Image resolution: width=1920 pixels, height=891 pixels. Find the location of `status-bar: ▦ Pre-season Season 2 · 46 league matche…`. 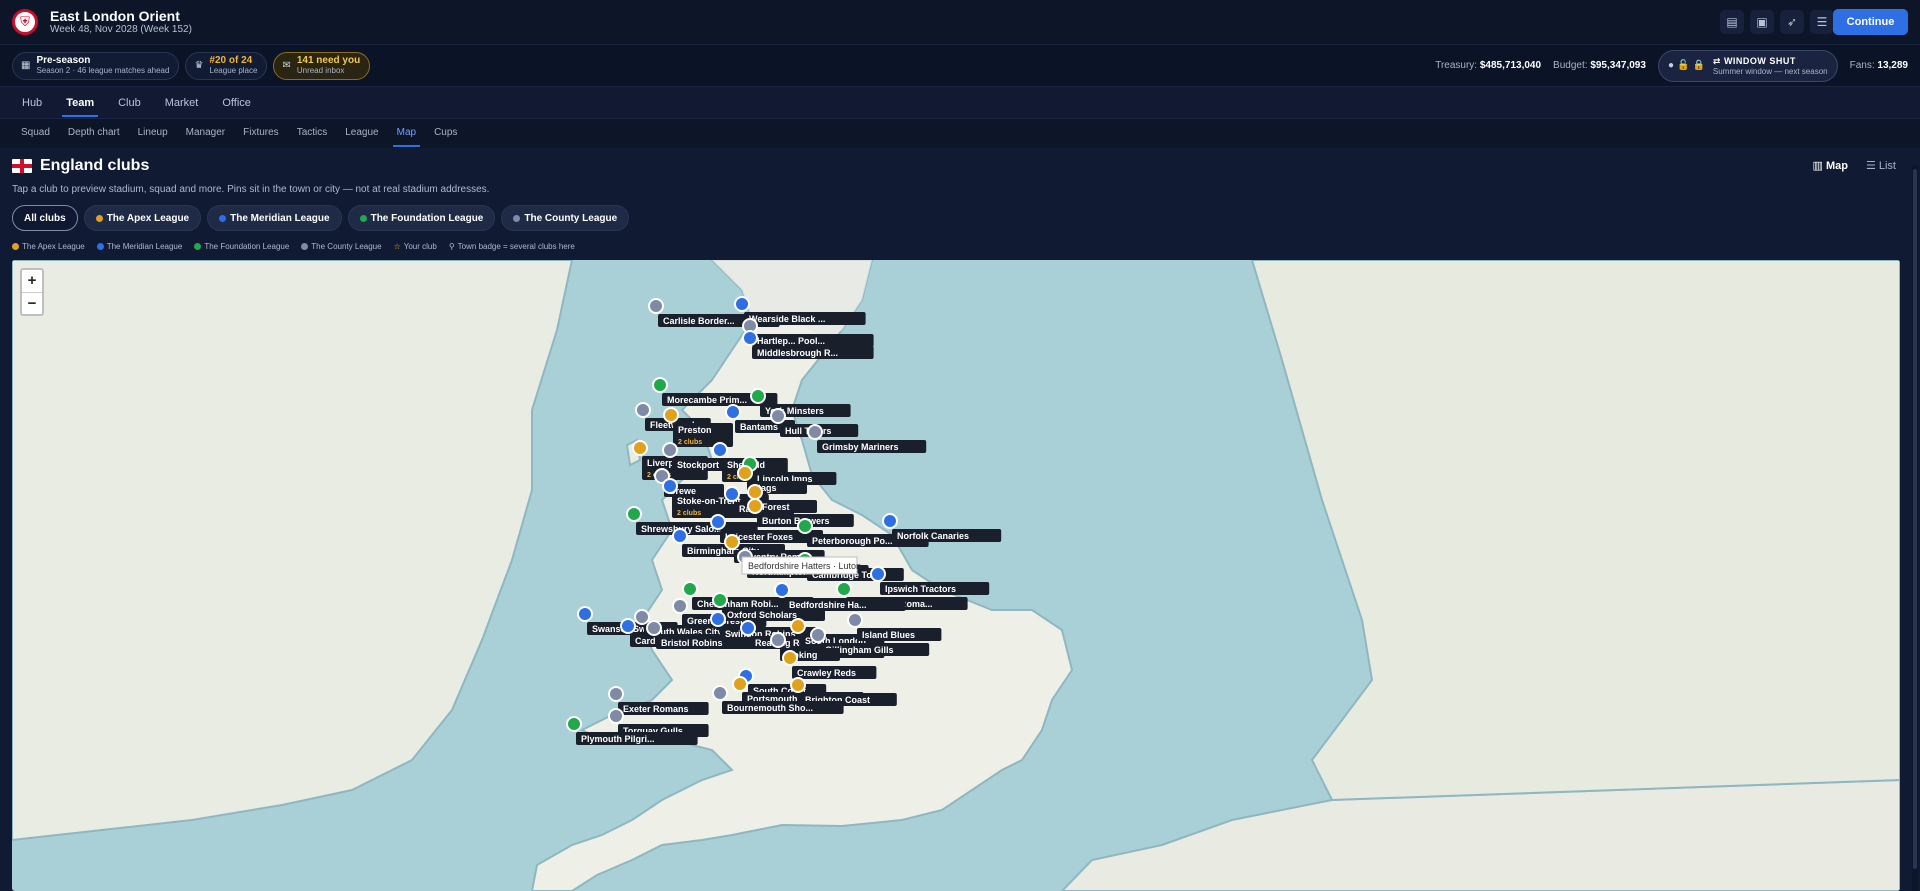

status-bar: ▦ Pre-season Season 2 · 46 league matche… is located at coordinates (960, 65).